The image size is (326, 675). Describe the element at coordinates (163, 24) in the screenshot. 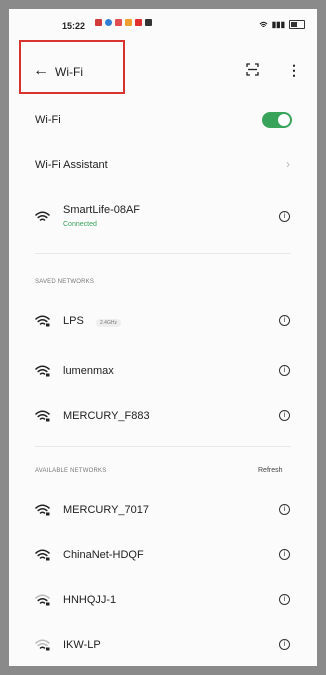

I see `status-bar: 15:22 ▮▮▮` at that location.